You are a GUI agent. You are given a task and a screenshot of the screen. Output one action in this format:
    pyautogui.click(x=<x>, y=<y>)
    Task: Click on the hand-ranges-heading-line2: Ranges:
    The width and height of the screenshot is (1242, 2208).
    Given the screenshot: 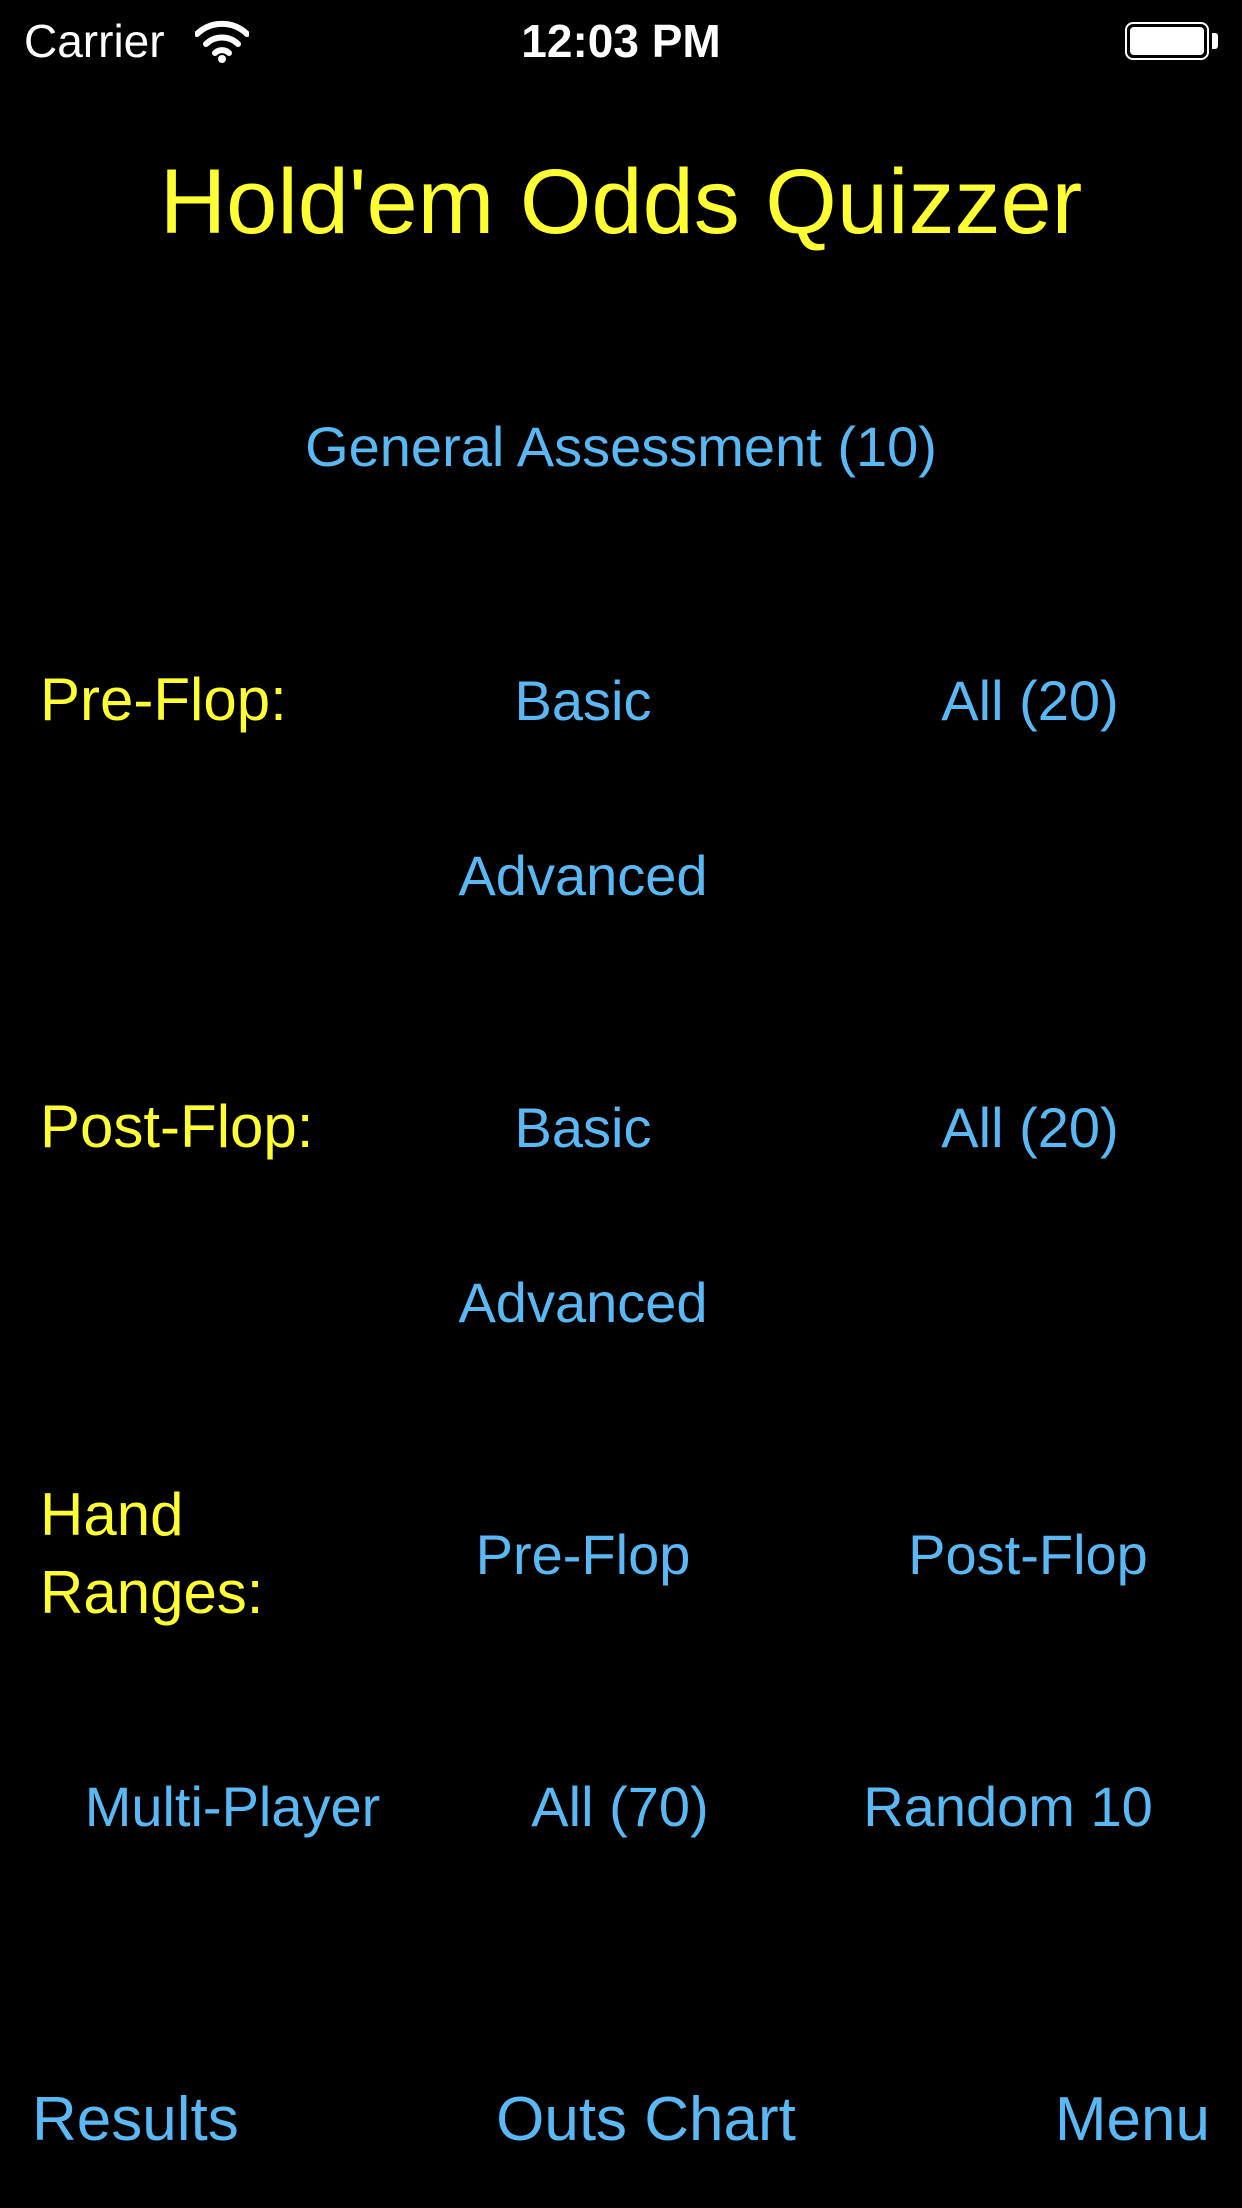 What is the action you would take?
    pyautogui.click(x=152, y=1592)
    